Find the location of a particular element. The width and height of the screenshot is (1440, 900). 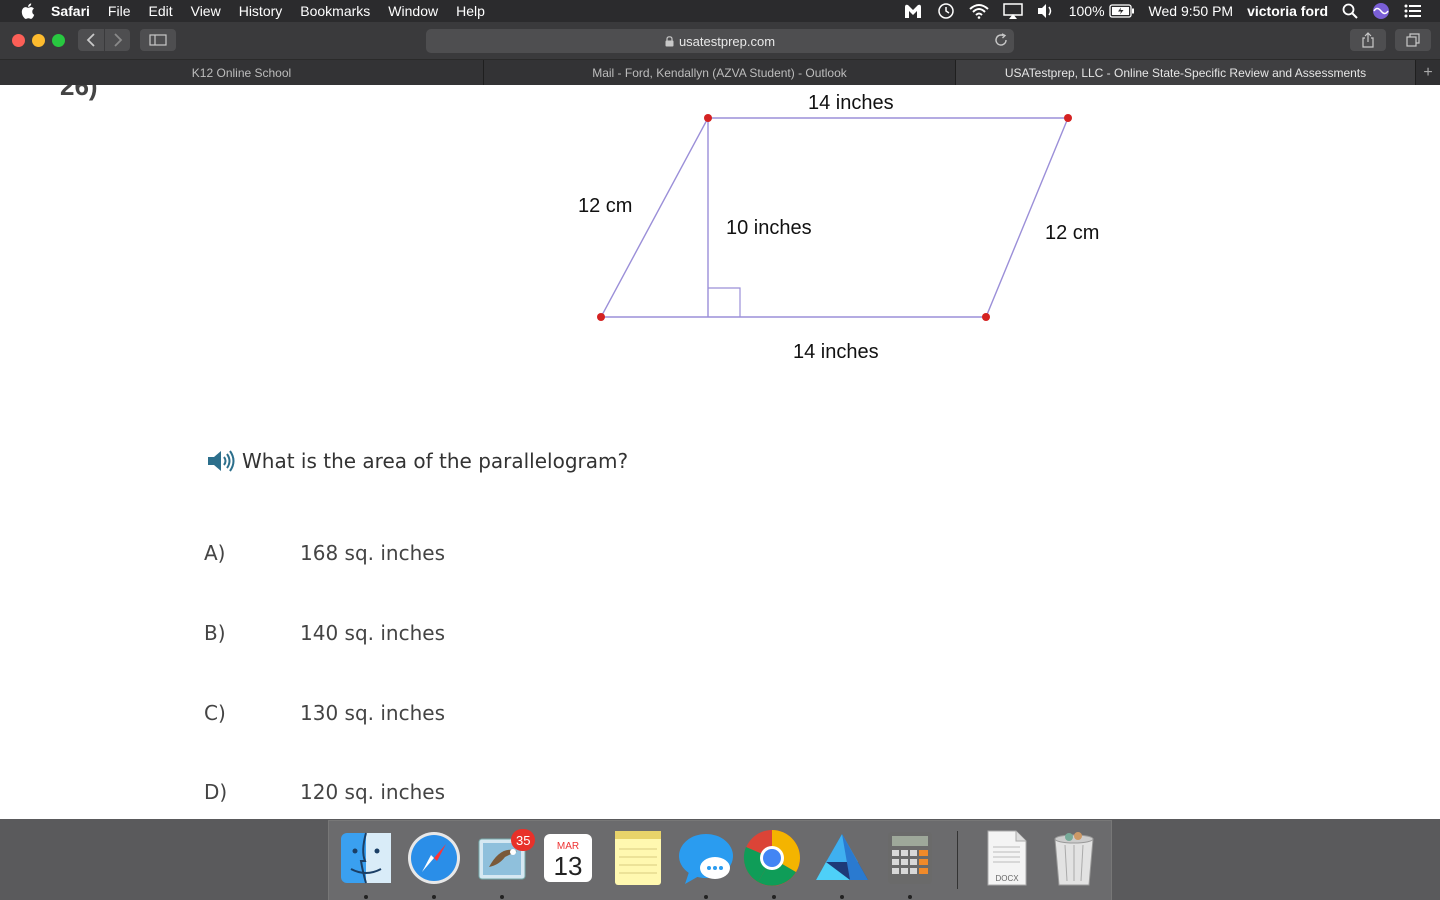

calculator-running-indicator is located at coordinates (910, 897).